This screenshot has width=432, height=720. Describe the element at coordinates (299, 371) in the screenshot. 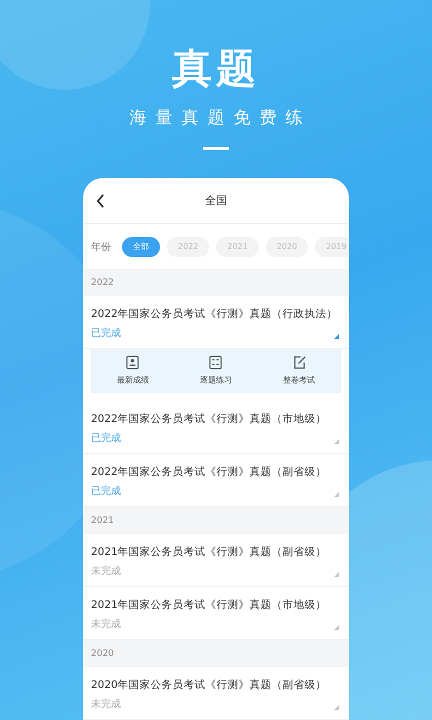

I see `action-button: 整卷考试` at that location.